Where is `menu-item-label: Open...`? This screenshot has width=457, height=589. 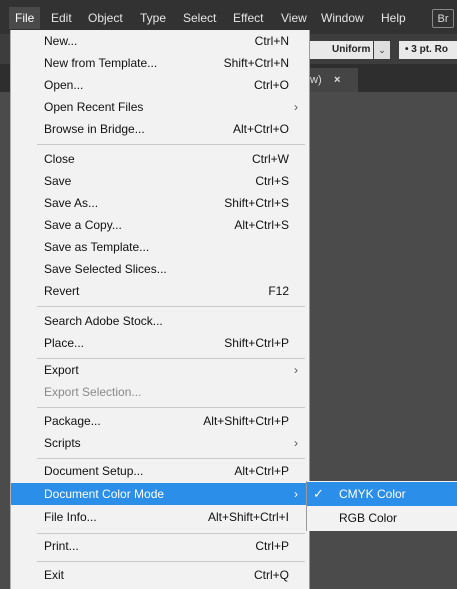
menu-item-label: Open... is located at coordinates (64, 85).